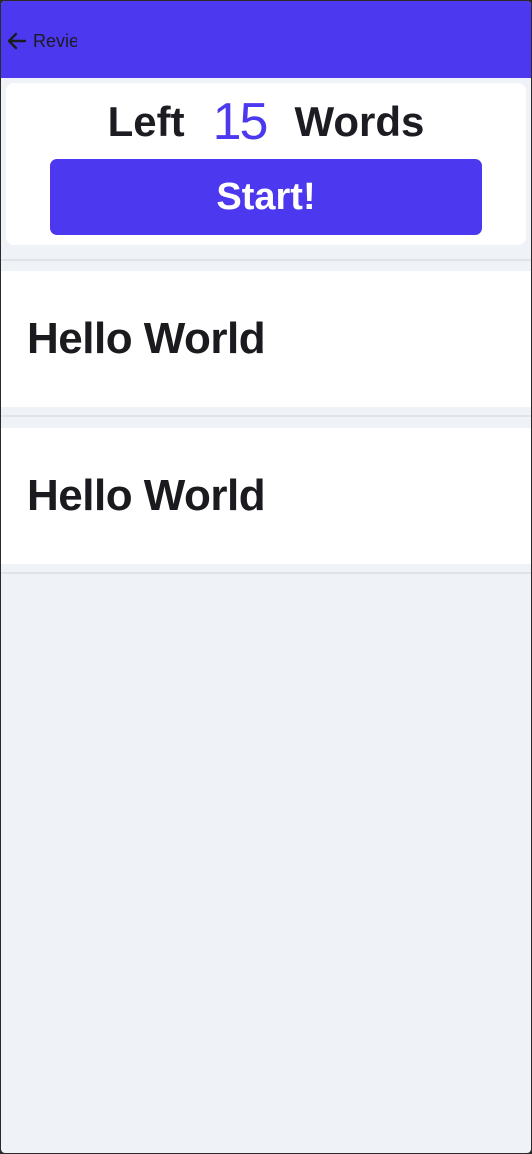  What do you see at coordinates (266, 197) in the screenshot?
I see `start-button: Start!` at bounding box center [266, 197].